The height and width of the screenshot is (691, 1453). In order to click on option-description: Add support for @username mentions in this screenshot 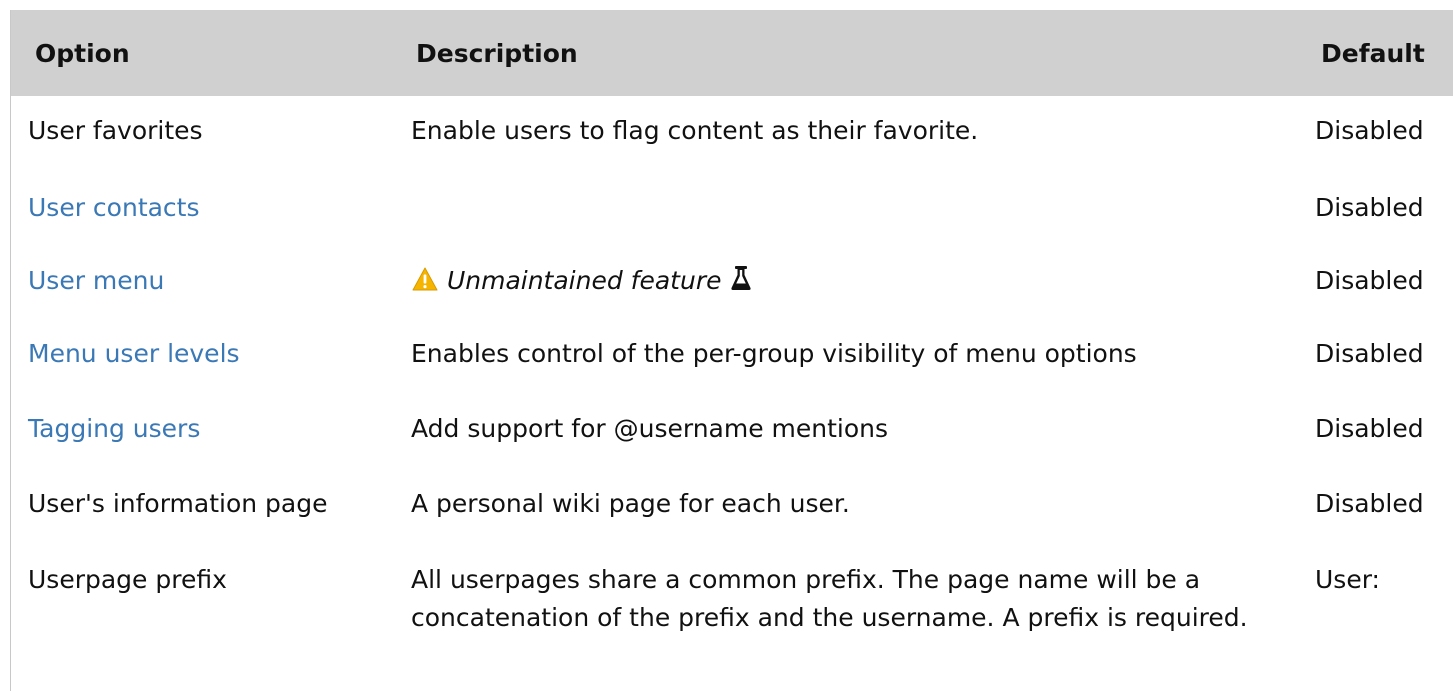, I will do `click(650, 428)`.